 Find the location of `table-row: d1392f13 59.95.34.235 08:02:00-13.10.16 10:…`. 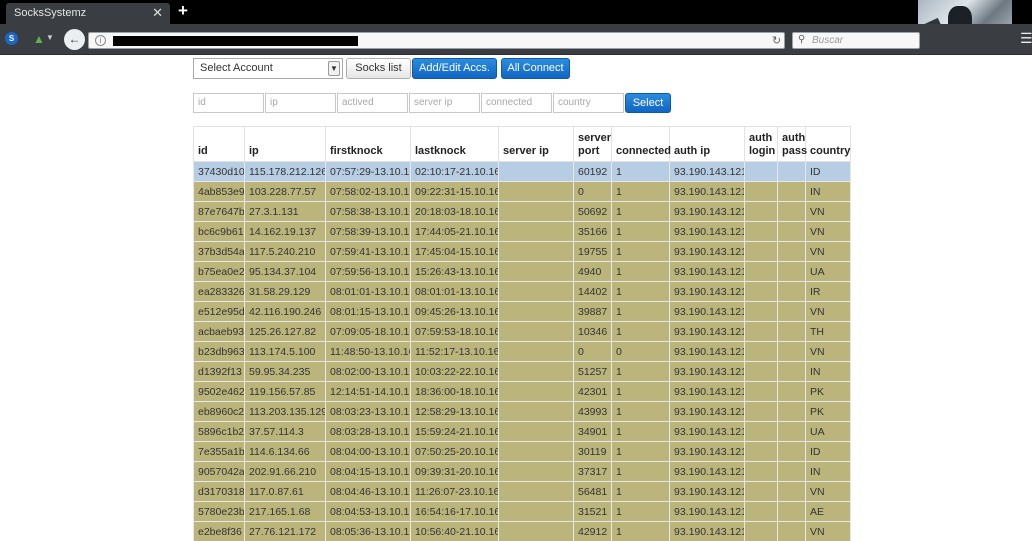

table-row: d1392f13 59.95.34.235 08:02:00-13.10.16 10:… is located at coordinates (522, 371).